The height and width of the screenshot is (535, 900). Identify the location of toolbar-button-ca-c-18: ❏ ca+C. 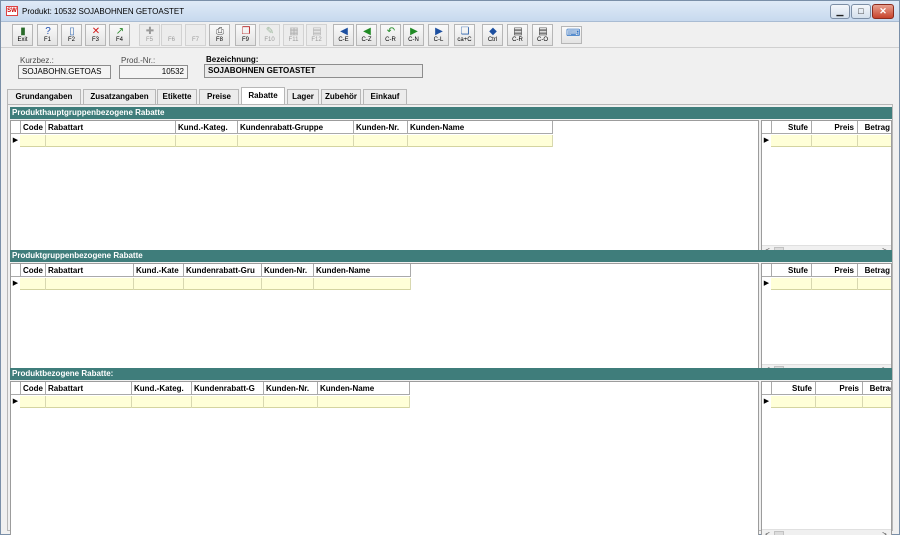
(464, 35).